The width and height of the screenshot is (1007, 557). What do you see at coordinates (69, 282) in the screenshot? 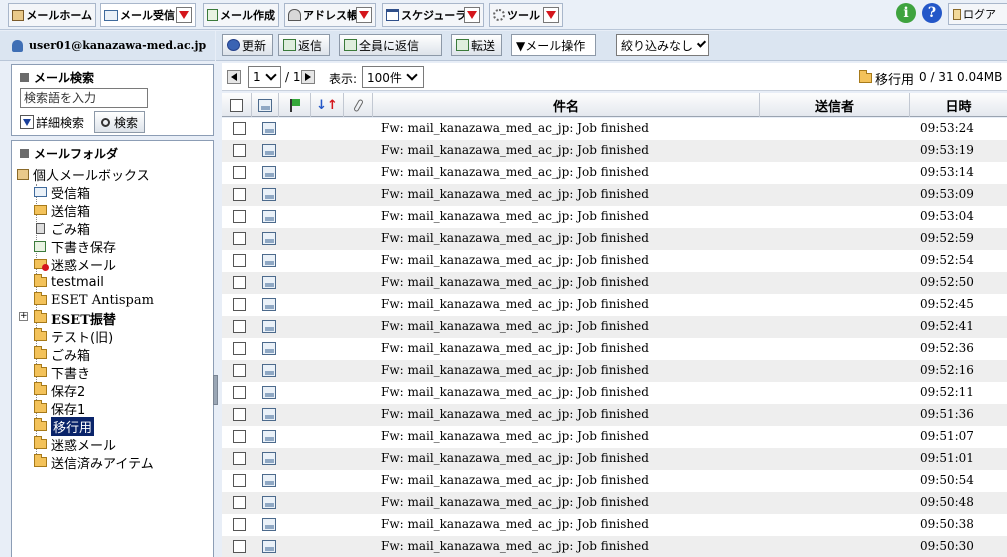
I see `folder-testmail: testmail` at bounding box center [69, 282].